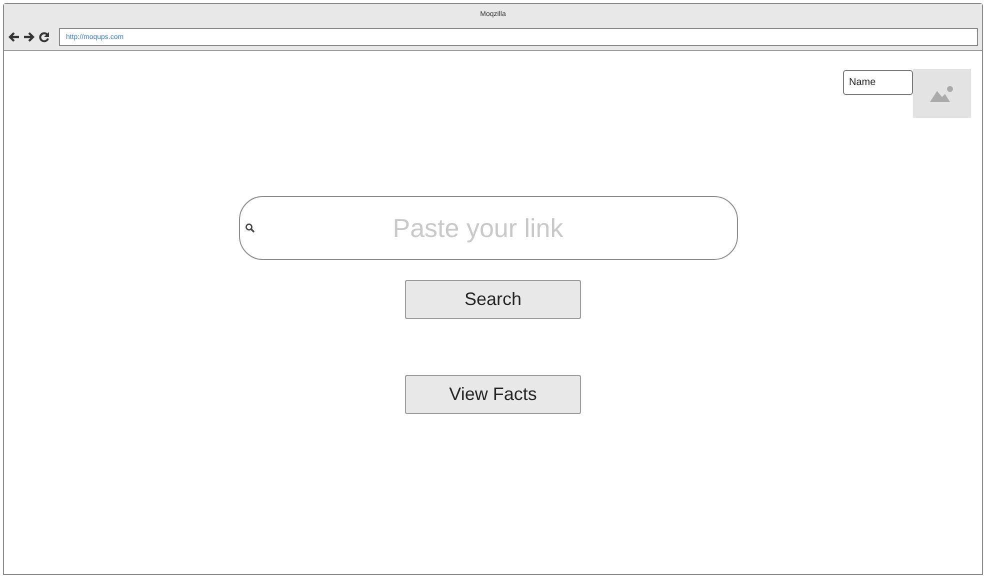  What do you see at coordinates (29, 37) in the screenshot?
I see `forward-icon` at bounding box center [29, 37].